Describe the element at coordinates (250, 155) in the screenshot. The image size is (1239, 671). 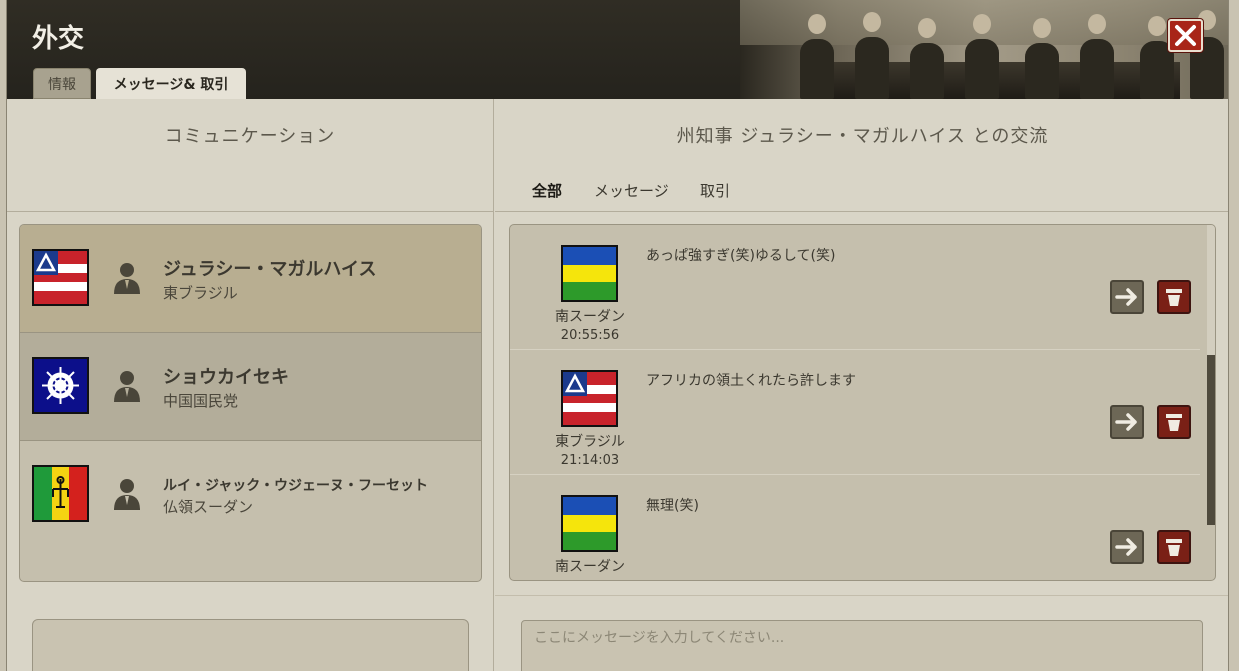
I see `communication-header: コミュニケーション` at that location.